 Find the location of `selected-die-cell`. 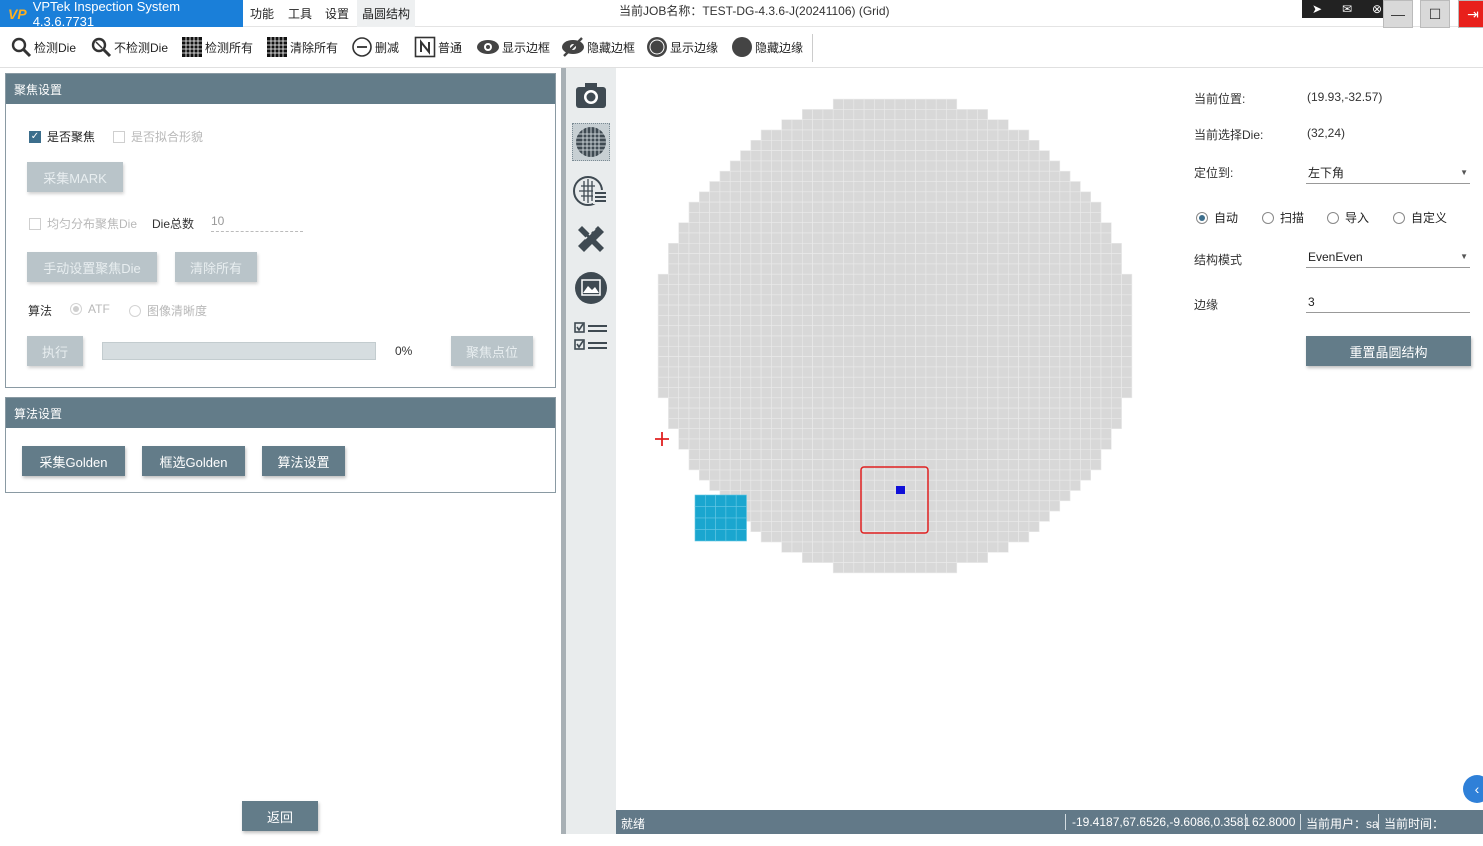

selected-die-cell is located at coordinates (700, 512).